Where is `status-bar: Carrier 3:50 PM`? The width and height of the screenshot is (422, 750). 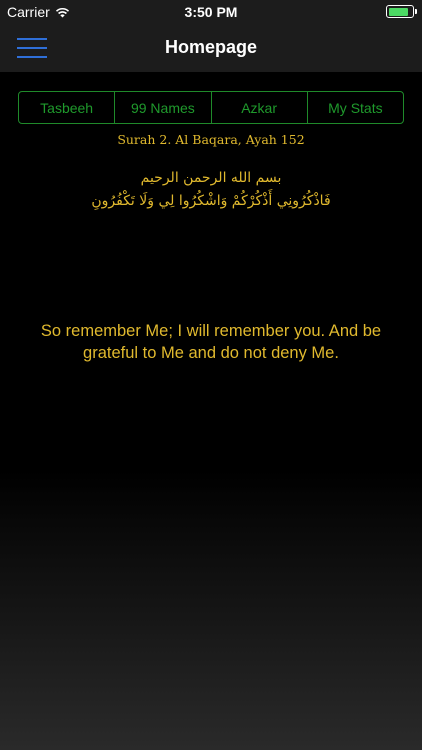 status-bar: Carrier 3:50 PM is located at coordinates (211, 12).